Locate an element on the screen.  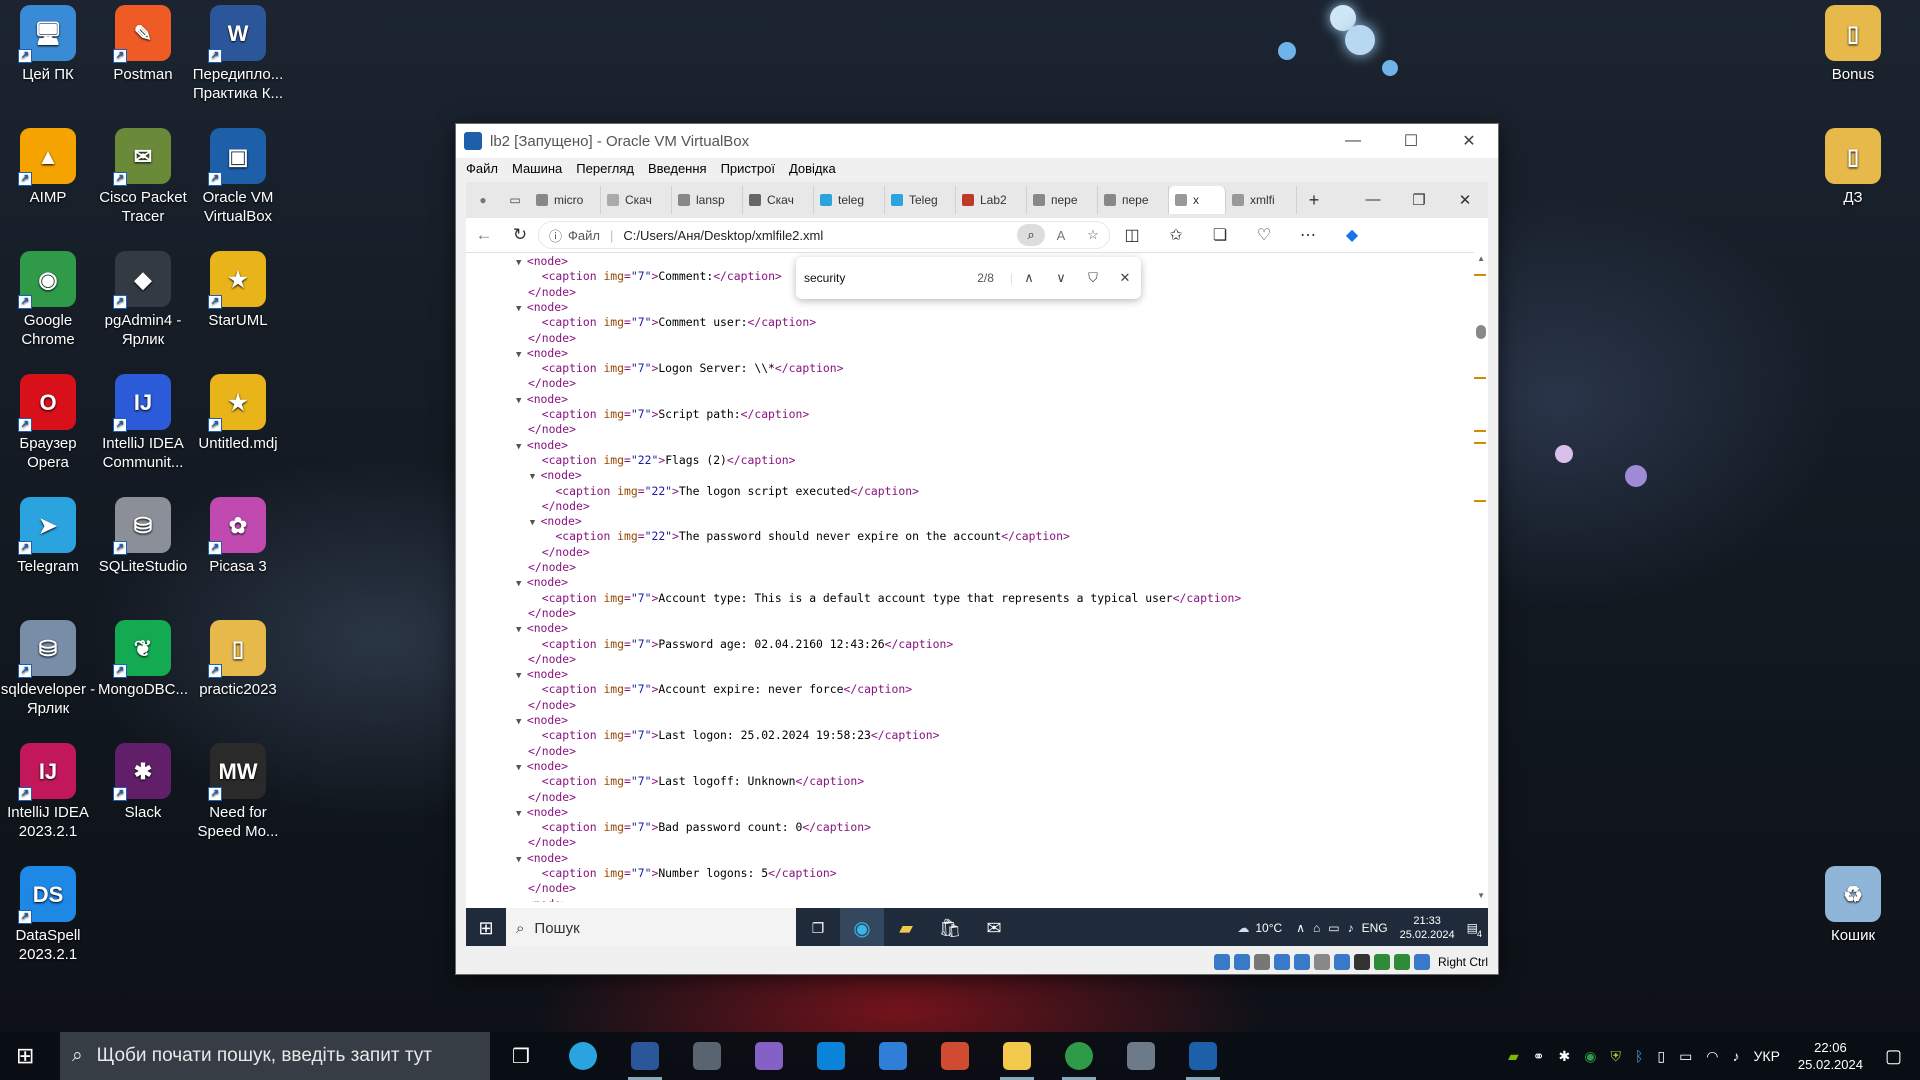
desktop-icon: DS ↗ DataSpell 2023.2.1 is located at coordinates (48, 915).